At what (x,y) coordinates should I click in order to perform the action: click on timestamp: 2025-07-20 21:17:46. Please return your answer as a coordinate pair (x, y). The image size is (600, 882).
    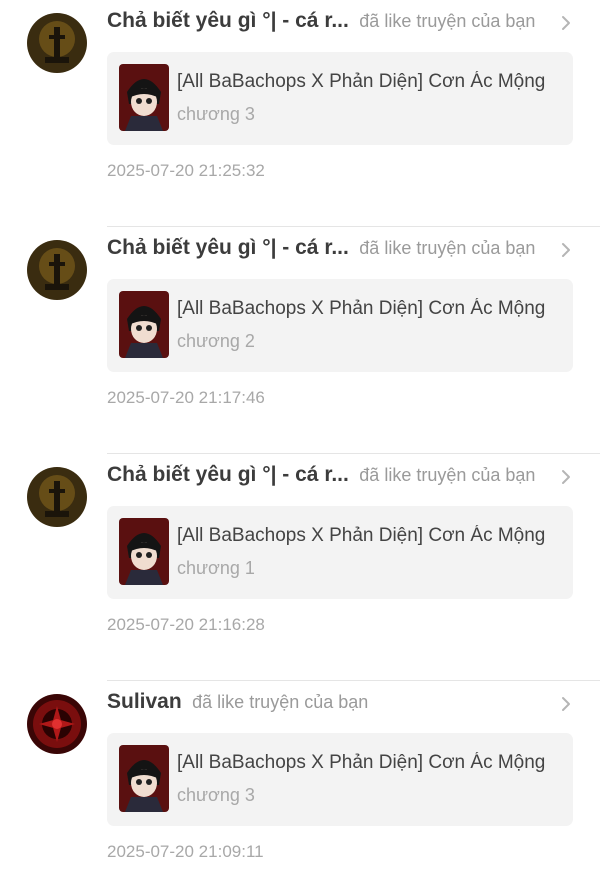
    Looking at the image, I should click on (186, 397).